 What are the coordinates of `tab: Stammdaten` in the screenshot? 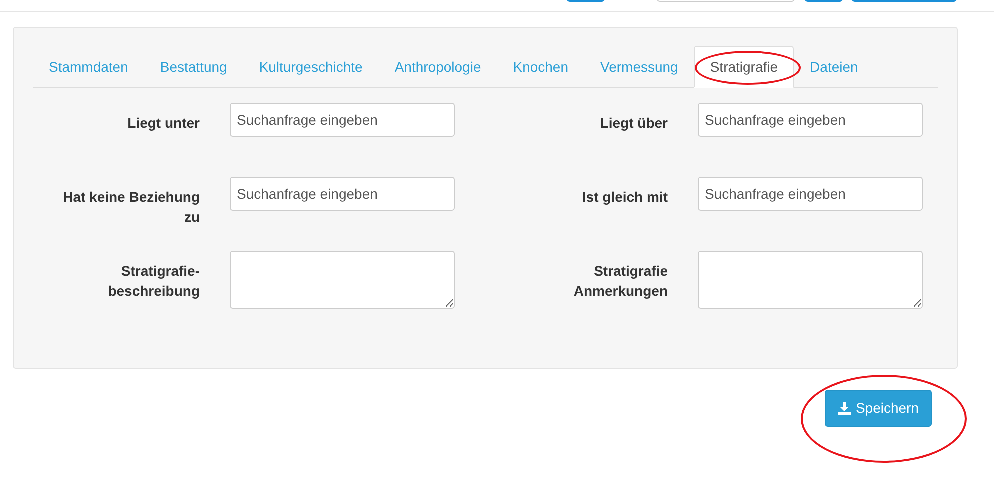 It's located at (88, 67).